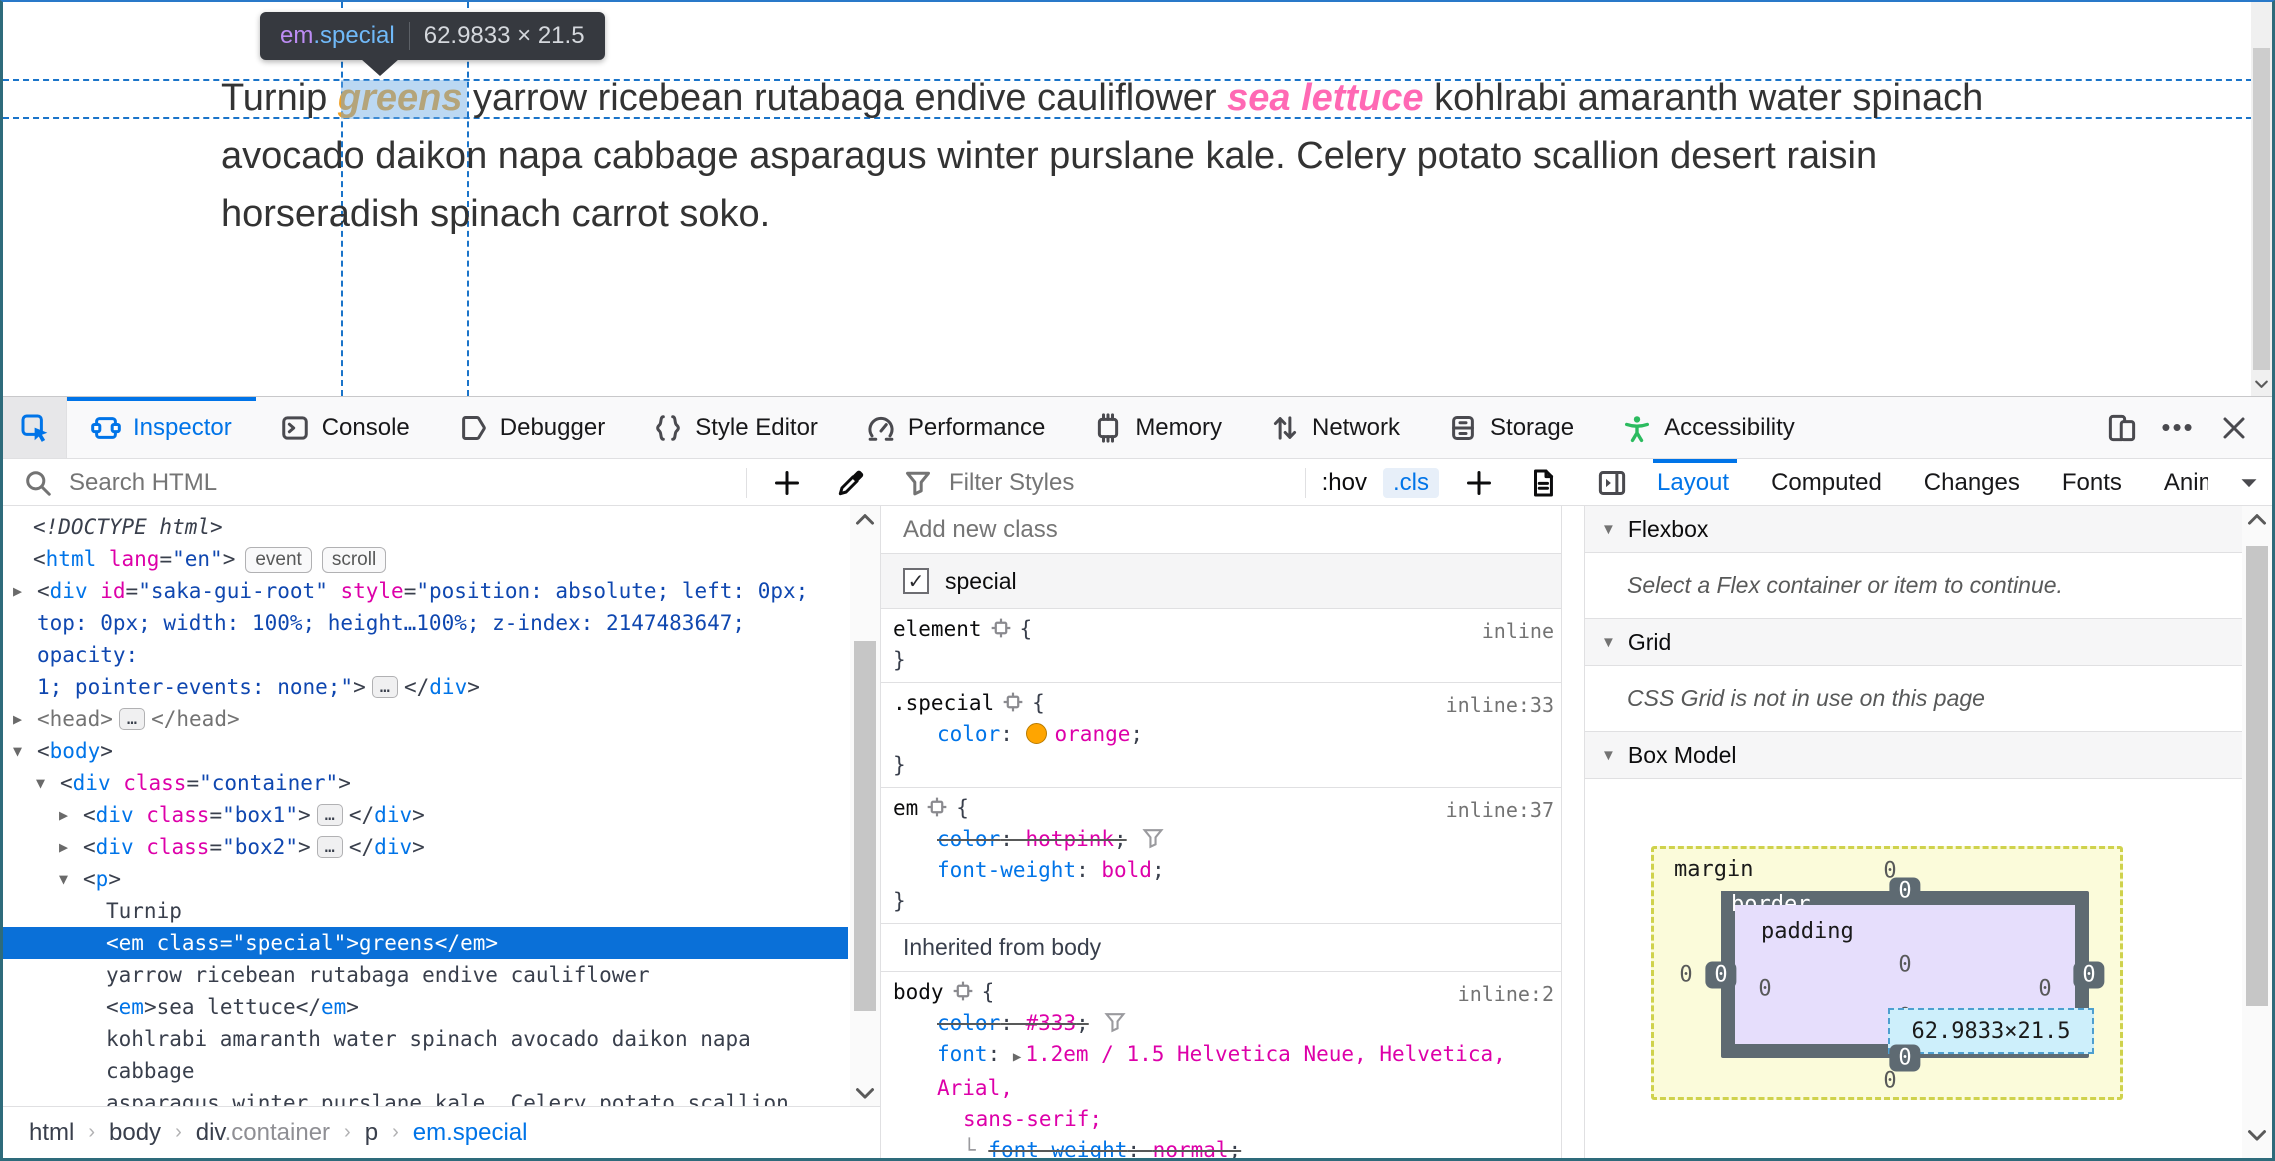 This screenshot has height=1161, width=2275. I want to click on layout-scrollbar, so click(2257, 832).